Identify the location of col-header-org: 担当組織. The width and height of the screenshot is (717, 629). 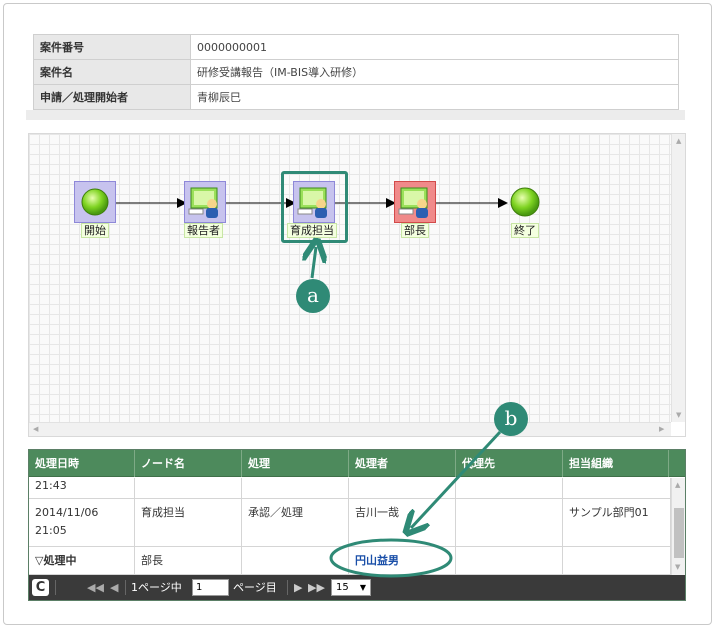
(616, 463).